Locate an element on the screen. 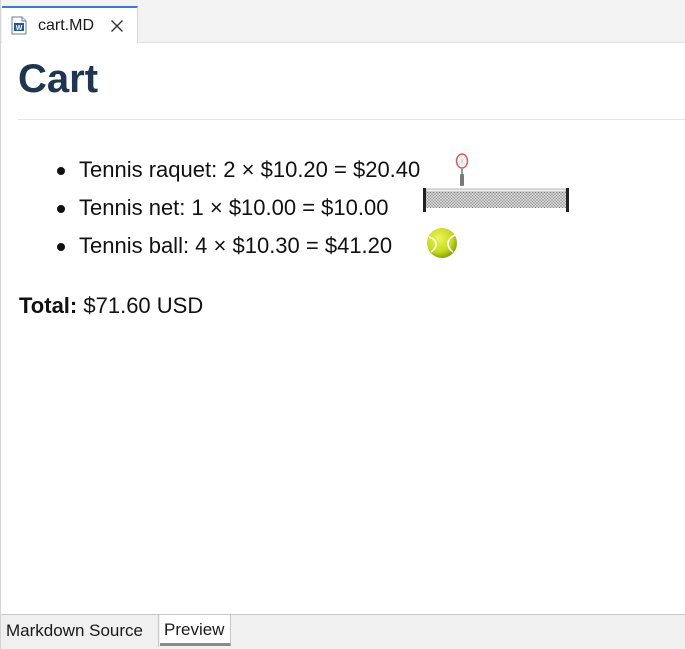  word-document-icon: W is located at coordinates (19, 25).